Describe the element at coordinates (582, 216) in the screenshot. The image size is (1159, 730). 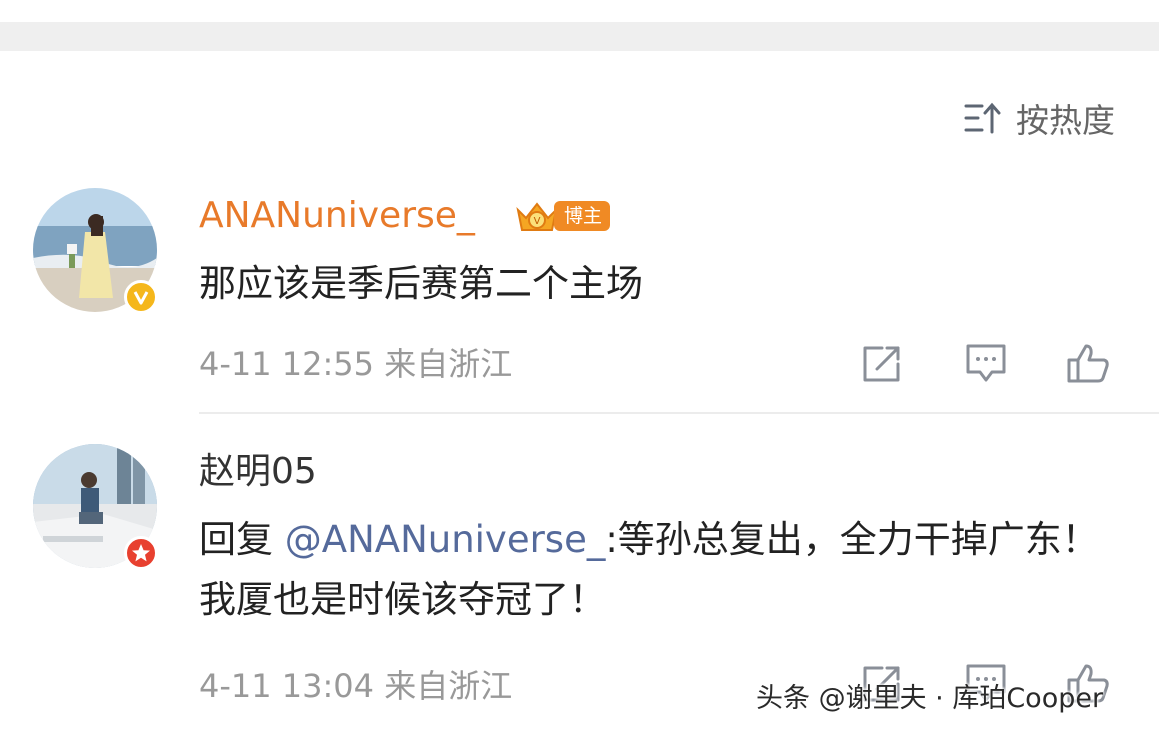
I see `blogger-tag: 博主` at that location.